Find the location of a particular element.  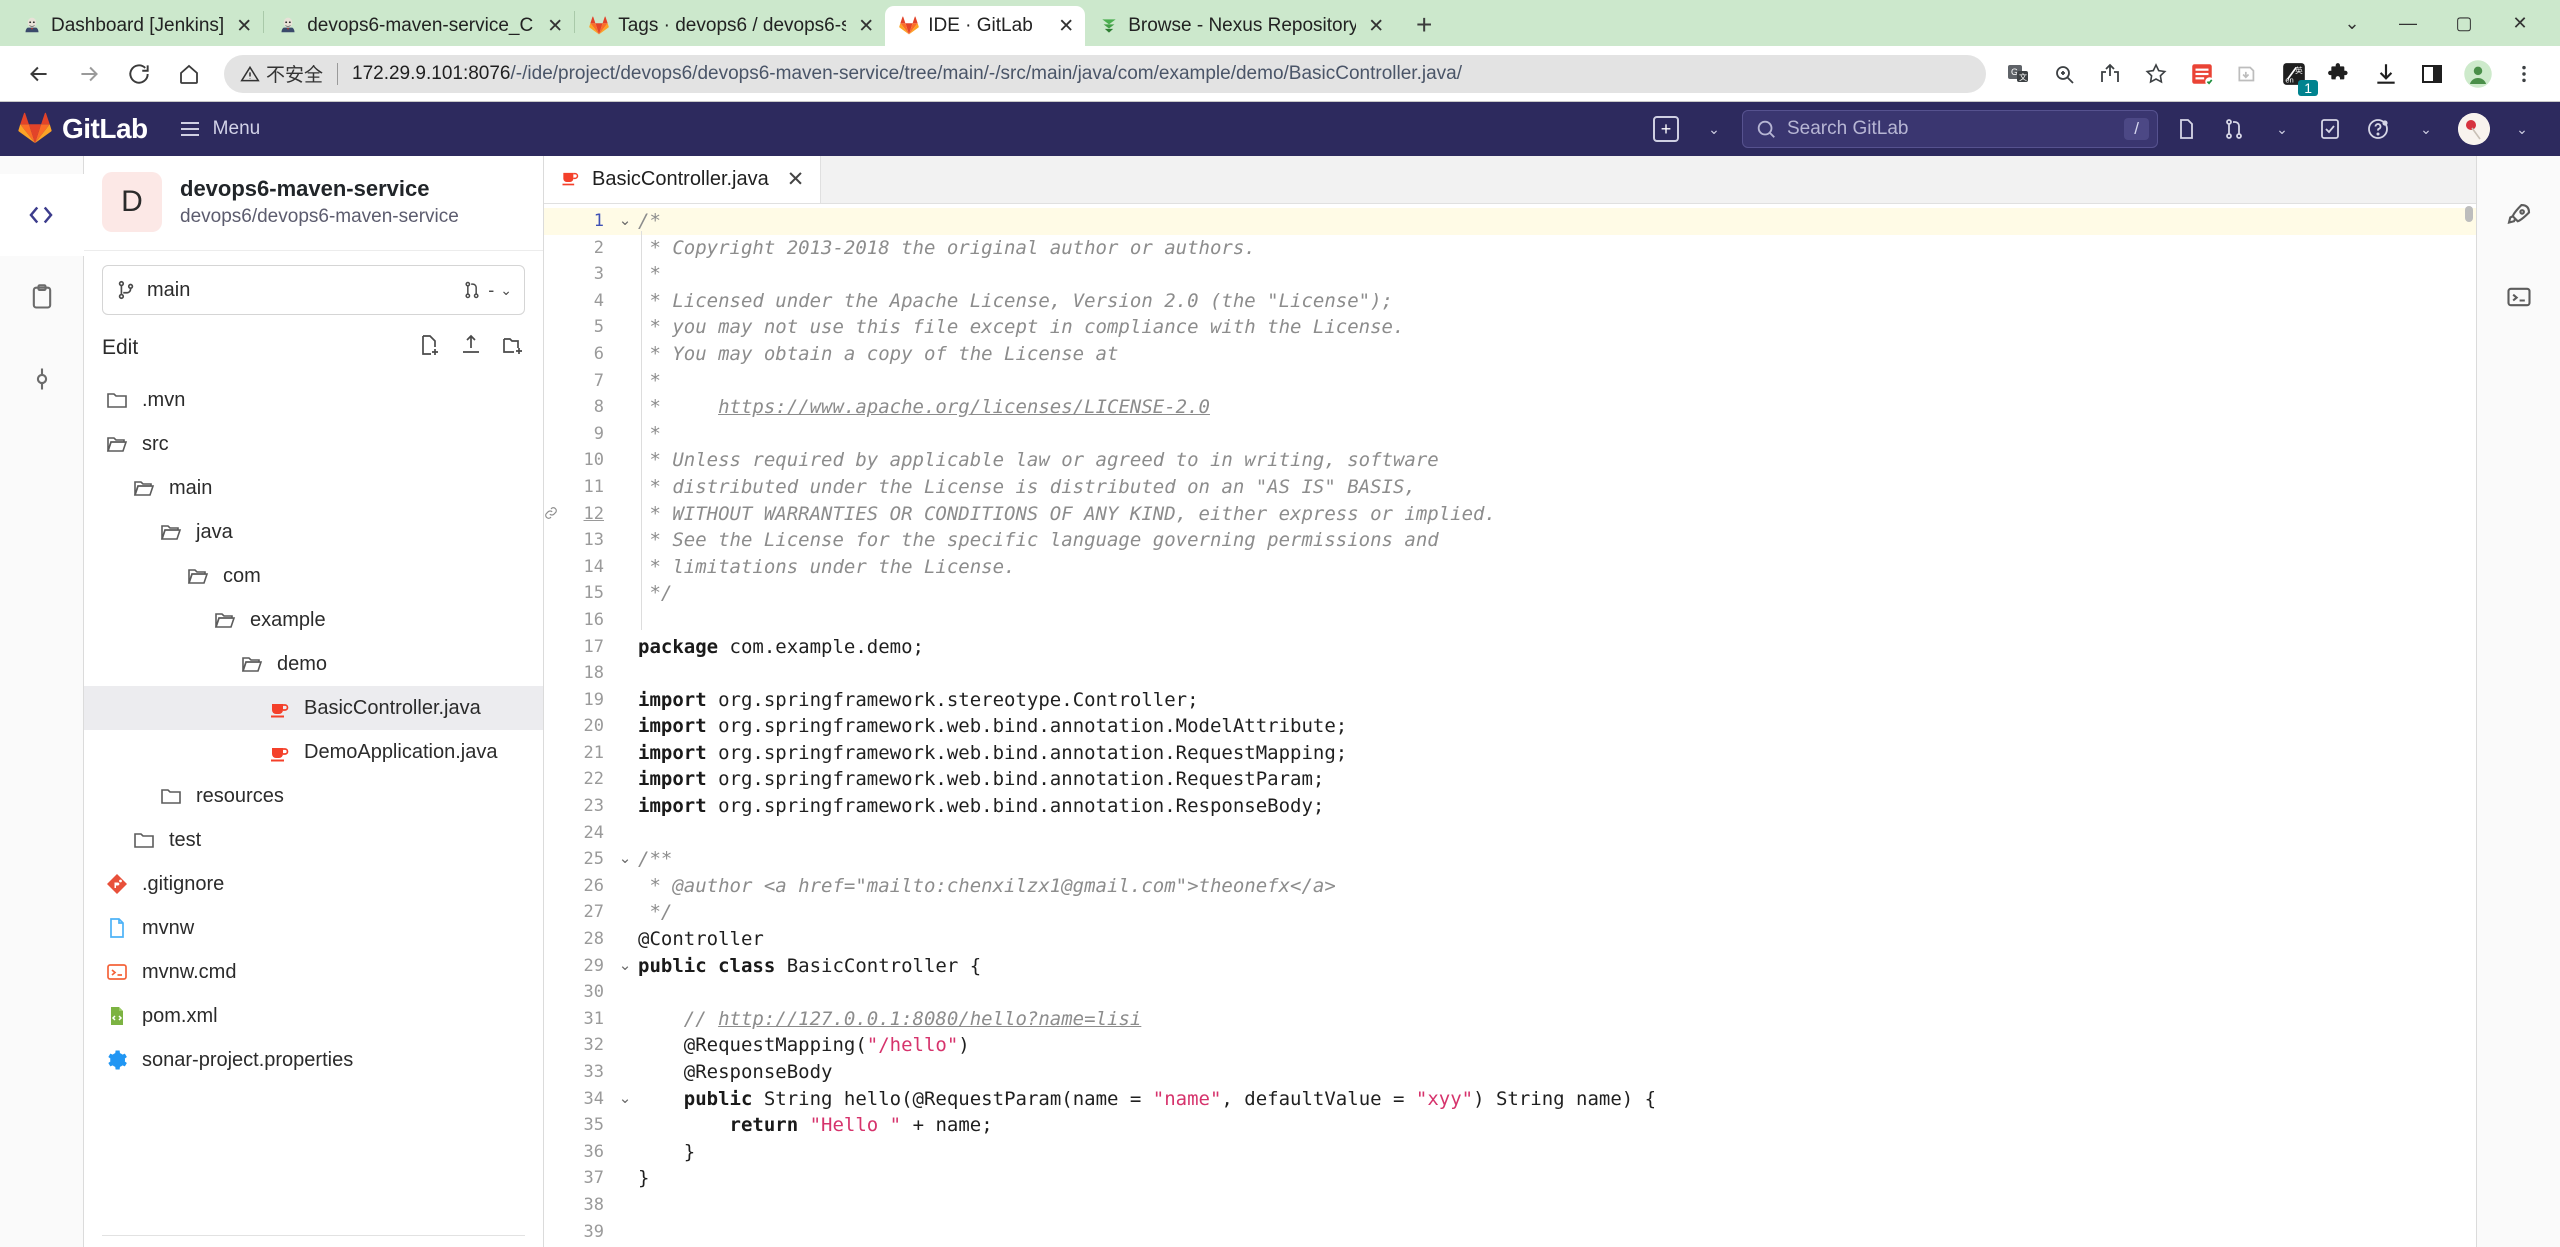

code-line-33: @ResponseBody is located at coordinates (735, 1072).